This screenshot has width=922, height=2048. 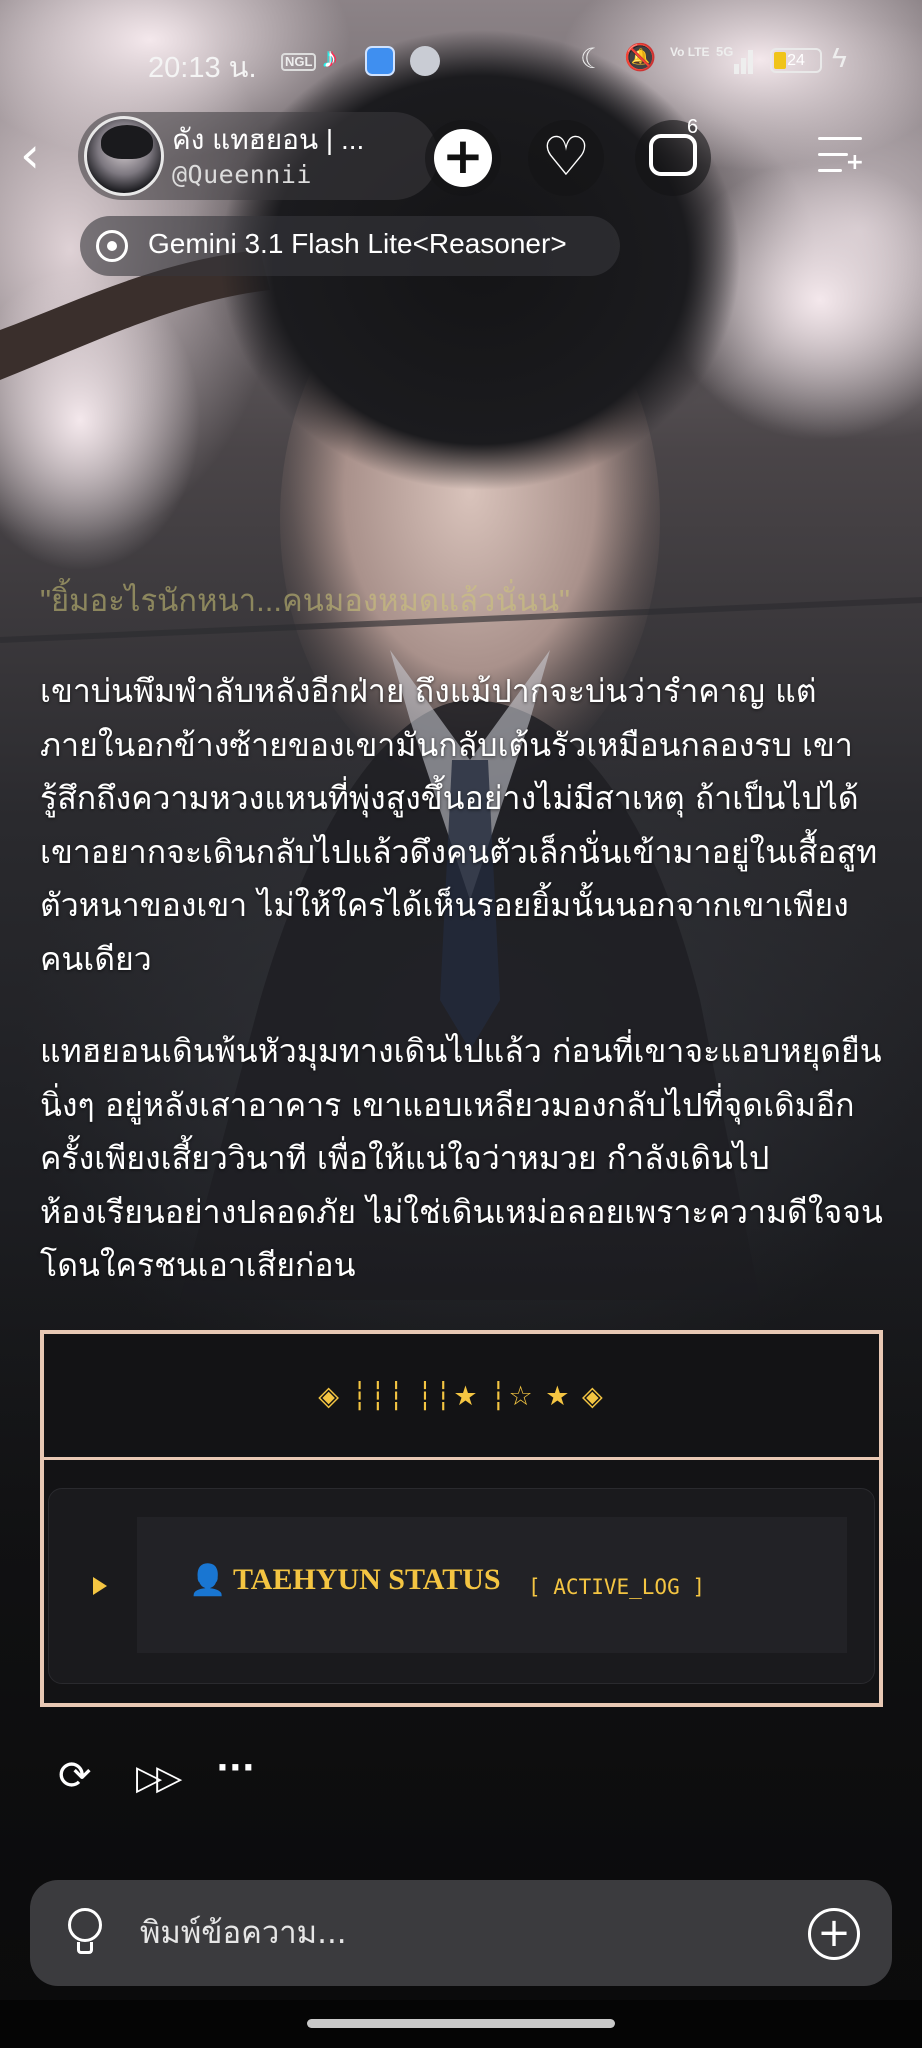 What do you see at coordinates (299, 62) in the screenshot?
I see `nfc-icon: NGL` at bounding box center [299, 62].